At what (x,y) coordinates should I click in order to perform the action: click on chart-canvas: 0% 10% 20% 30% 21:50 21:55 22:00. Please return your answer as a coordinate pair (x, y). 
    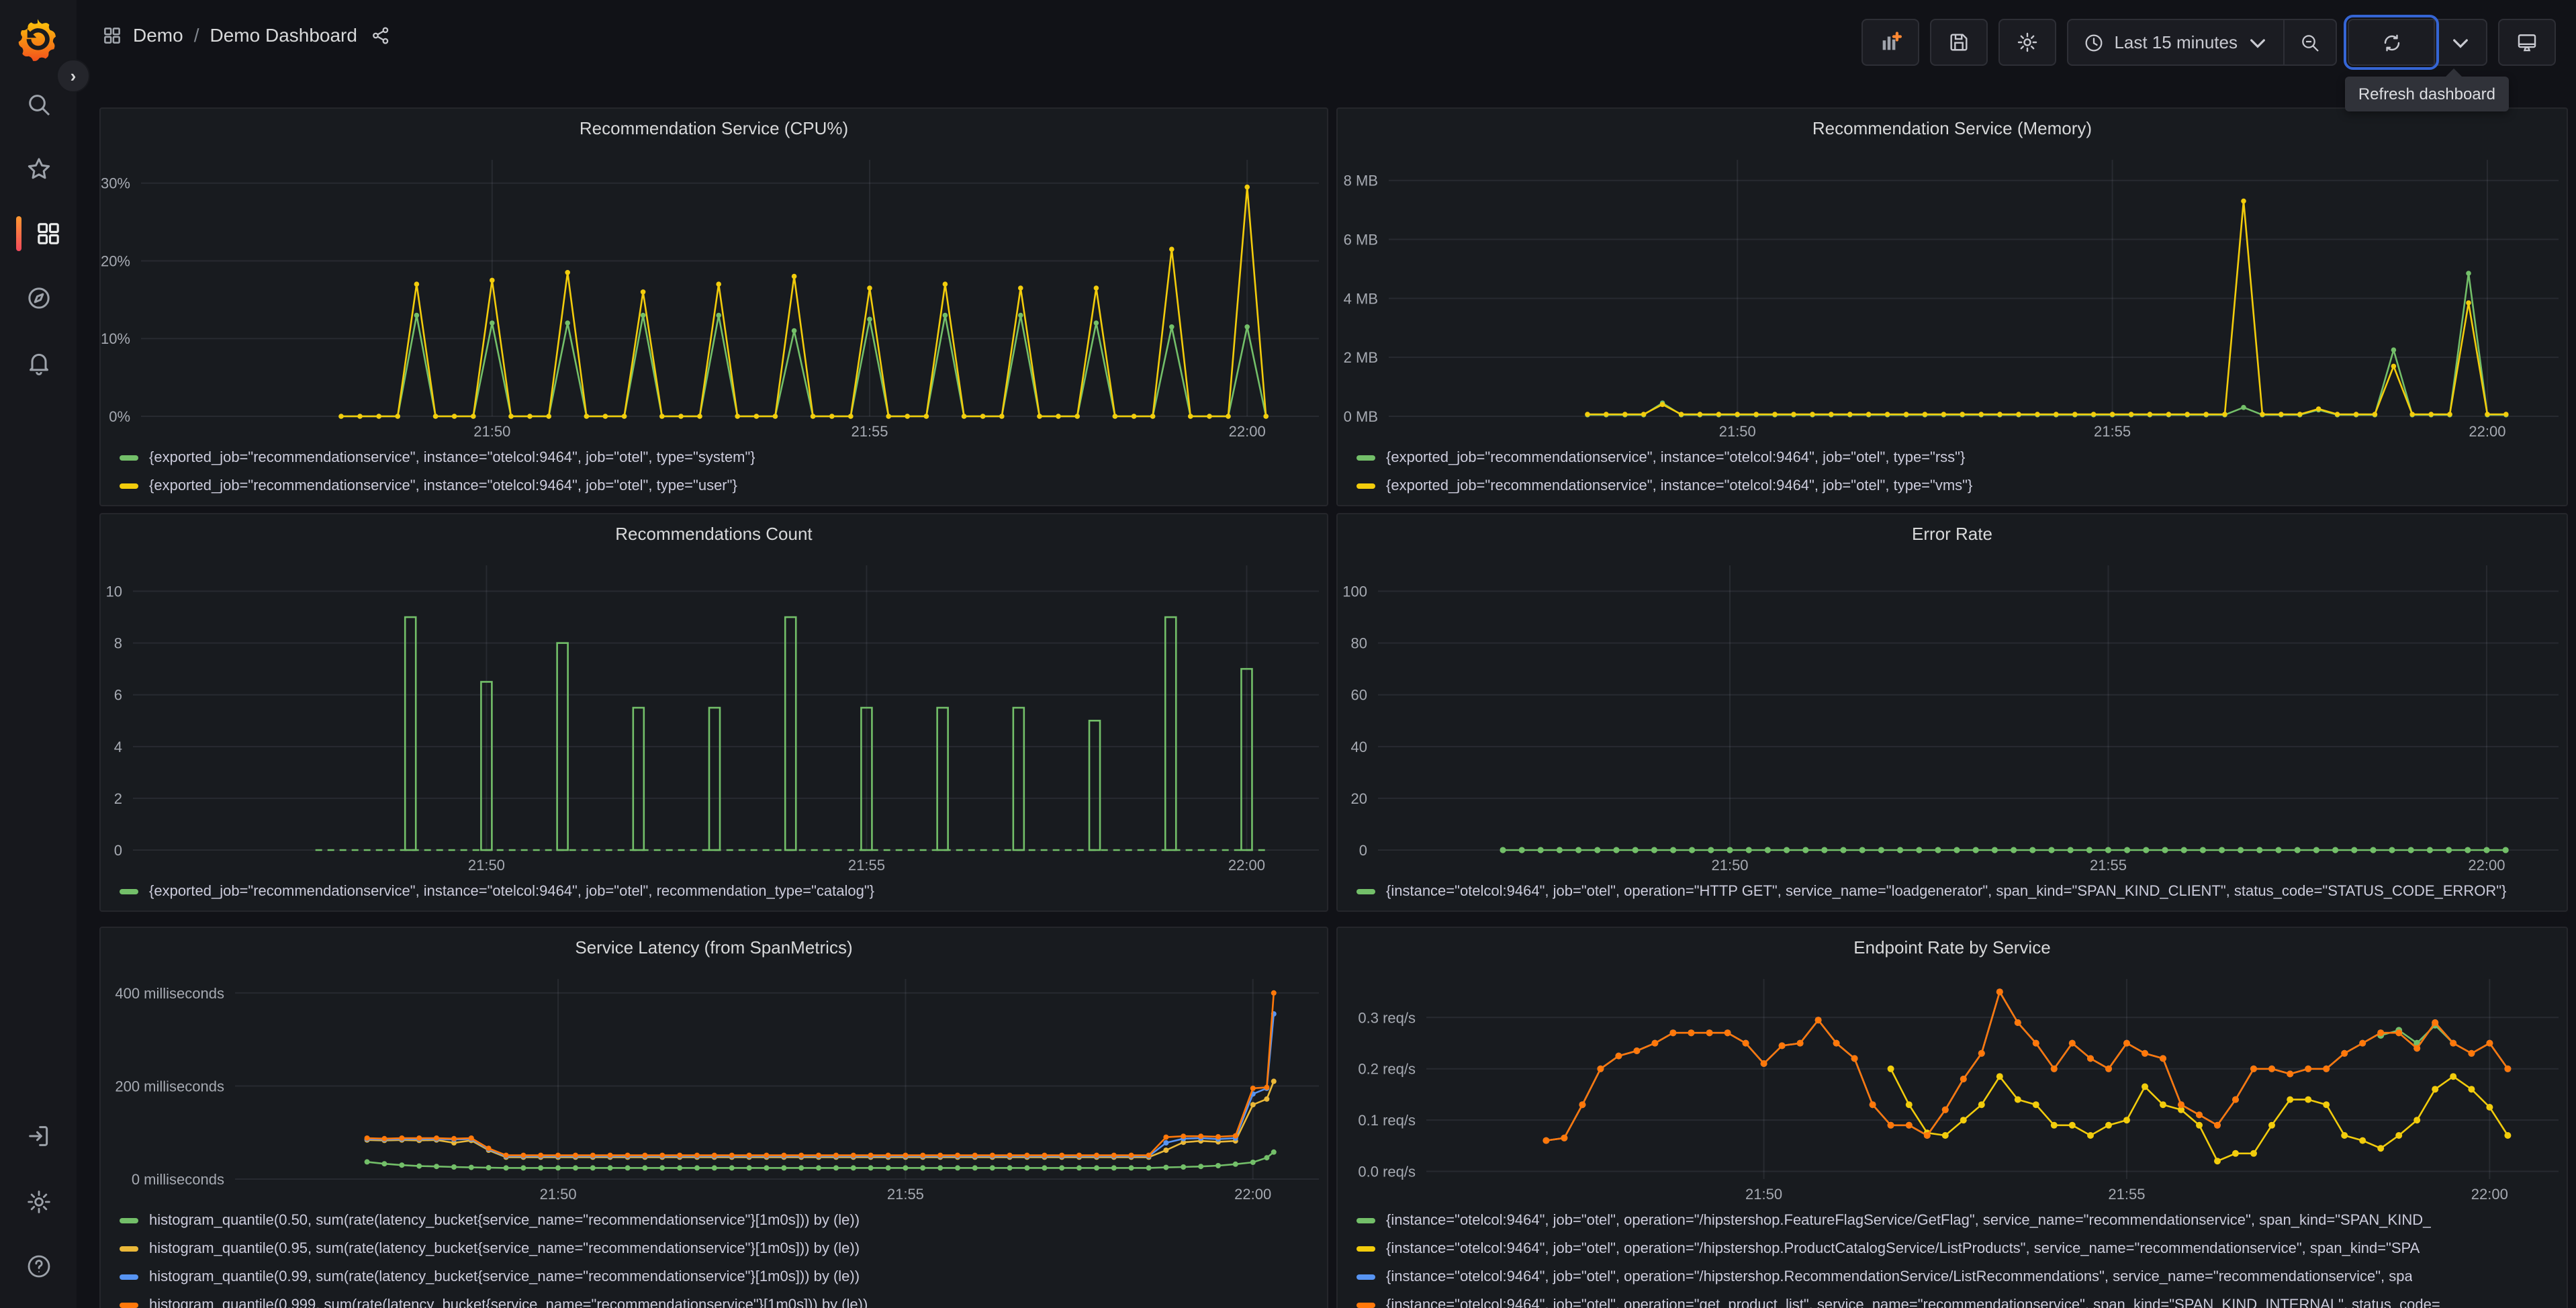
    Looking at the image, I should click on (714, 296).